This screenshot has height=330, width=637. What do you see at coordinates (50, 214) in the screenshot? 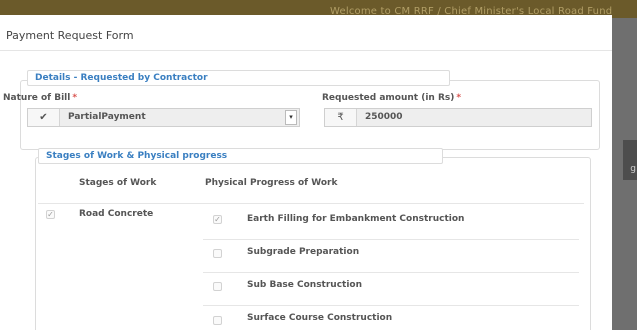
I see `stage-road-concrete-checkbox: ✓` at bounding box center [50, 214].